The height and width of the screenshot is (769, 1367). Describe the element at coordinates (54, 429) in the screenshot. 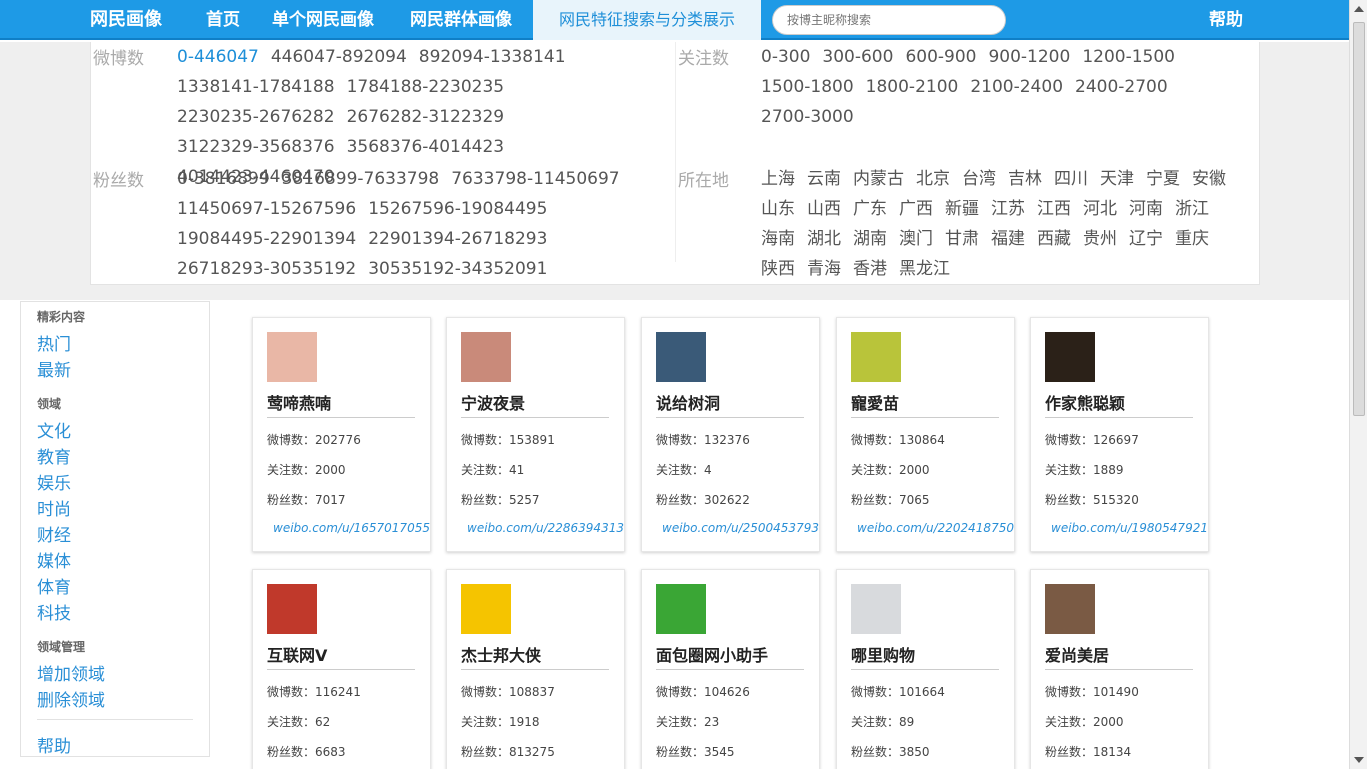

I see `sidebar-item-culture: 文化` at that location.